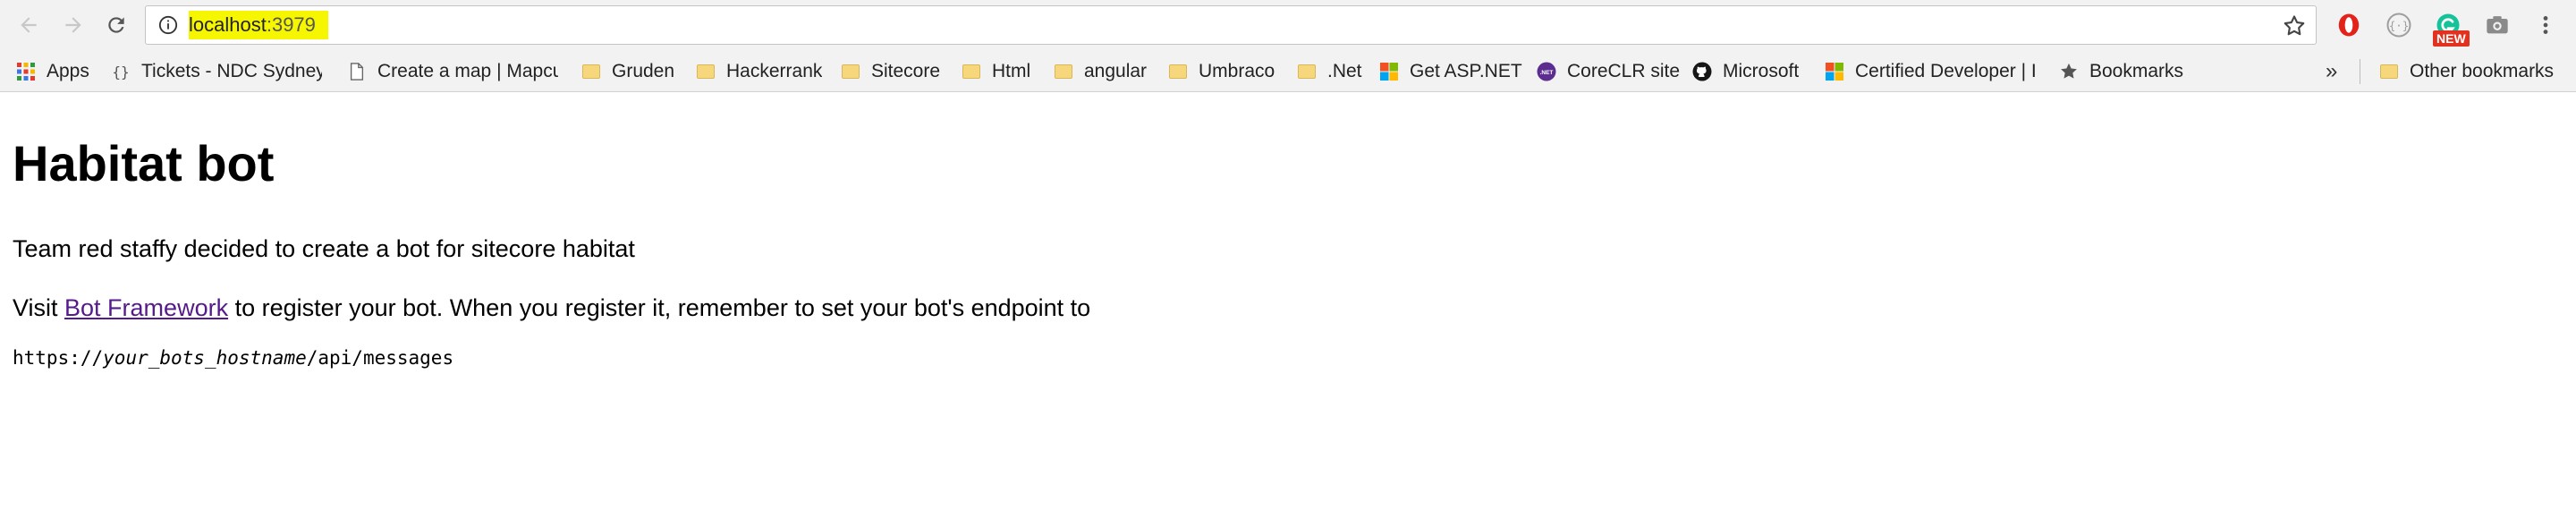  I want to click on bookmark-tickets-ndc: {} Tickets - NDC Sydney, so click(216, 71).